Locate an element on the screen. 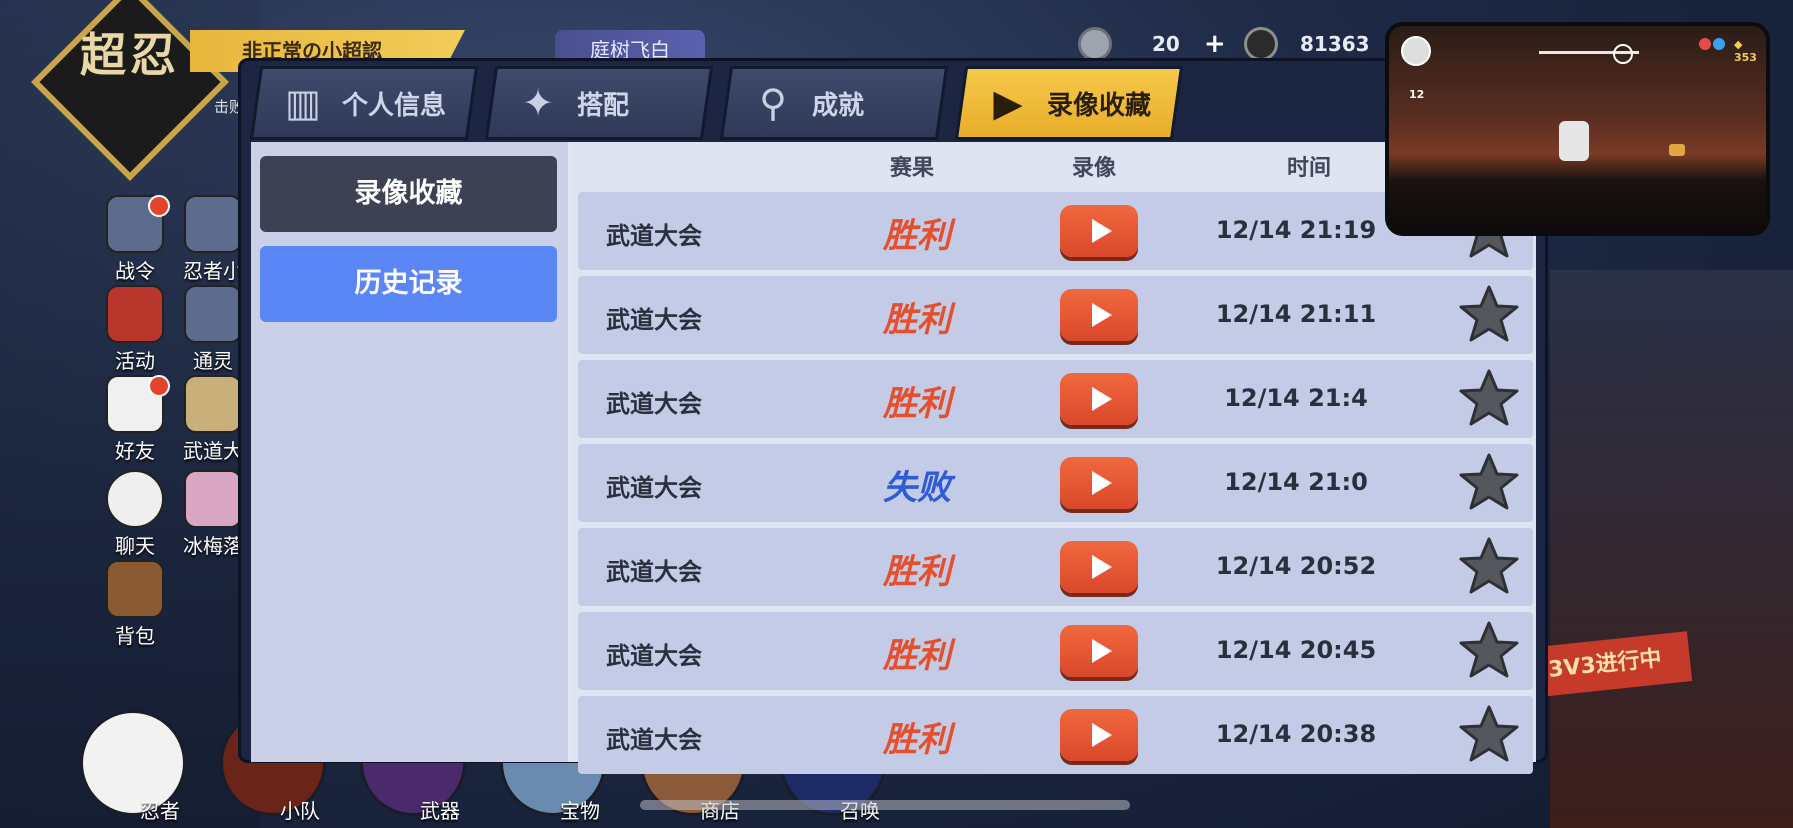 Image resolution: width=1793 pixels, height=828 pixels. id-card-icon: ▥ is located at coordinates (303, 103).